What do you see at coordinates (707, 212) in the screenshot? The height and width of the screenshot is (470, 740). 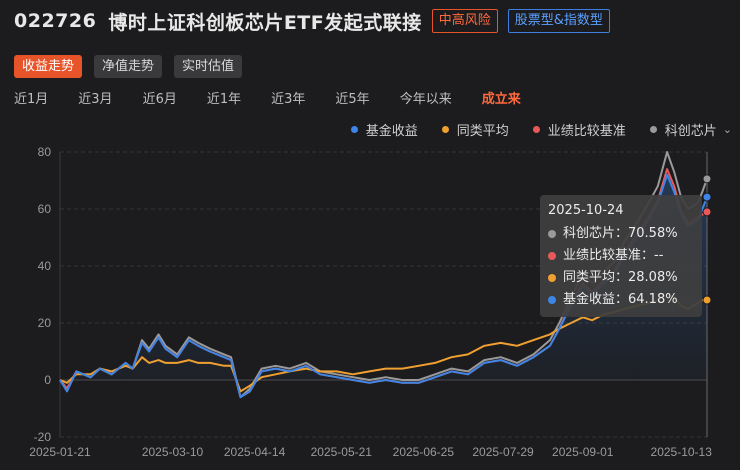 I see `marker-benchmark` at bounding box center [707, 212].